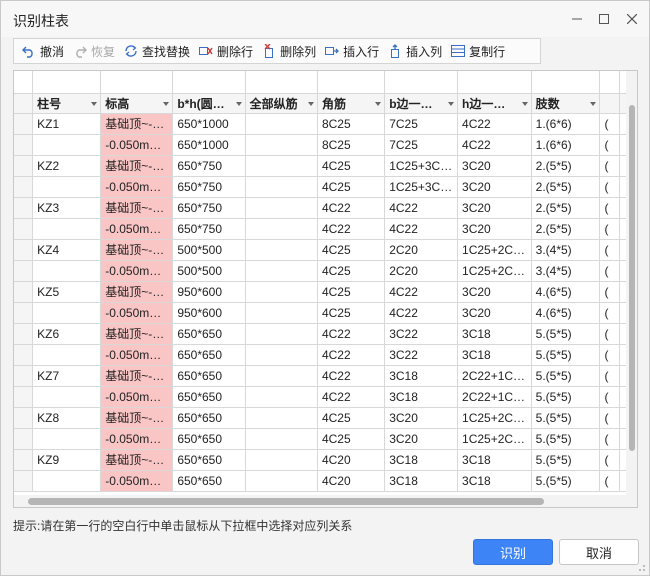 The width and height of the screenshot is (650, 576). Describe the element at coordinates (289, 51) in the screenshot. I see `delete-column-button: 删除列` at that location.